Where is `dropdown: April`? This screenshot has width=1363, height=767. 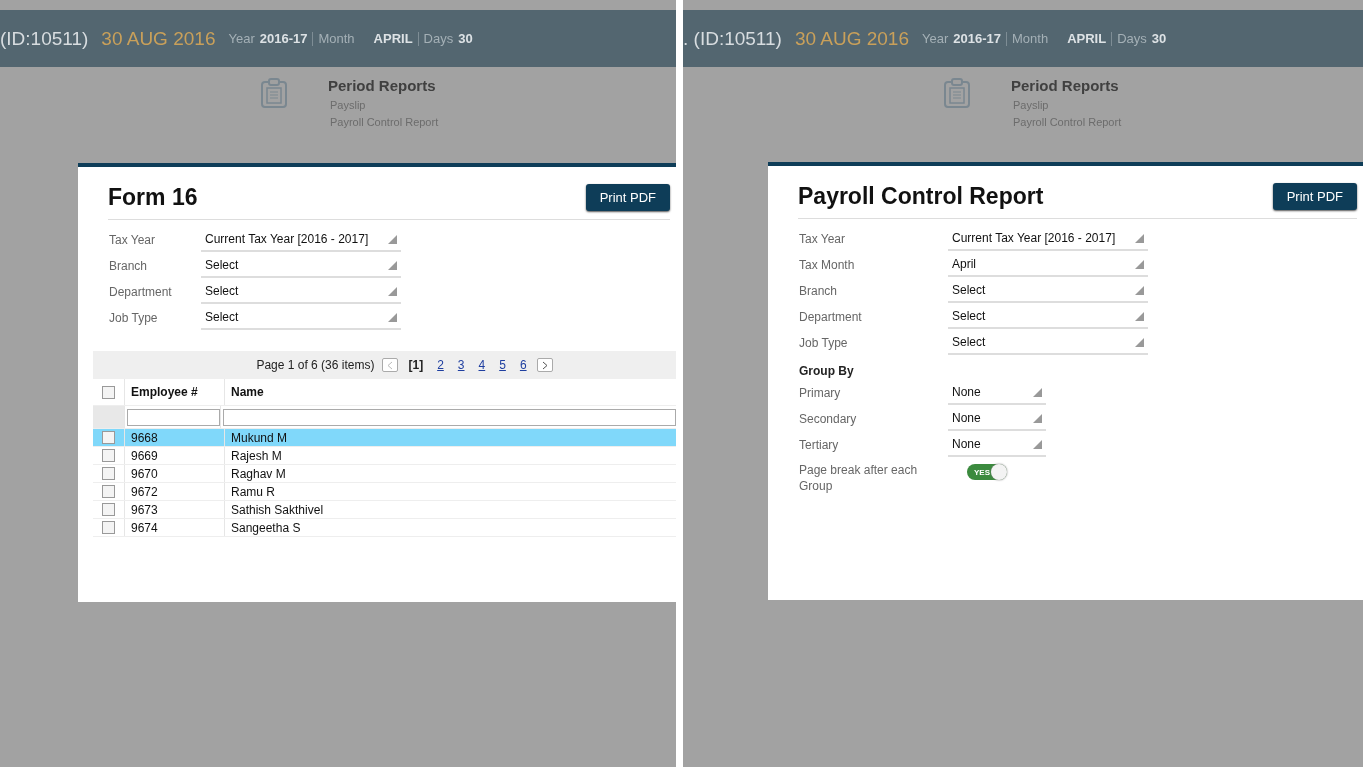
dropdown: April is located at coordinates (1048, 265).